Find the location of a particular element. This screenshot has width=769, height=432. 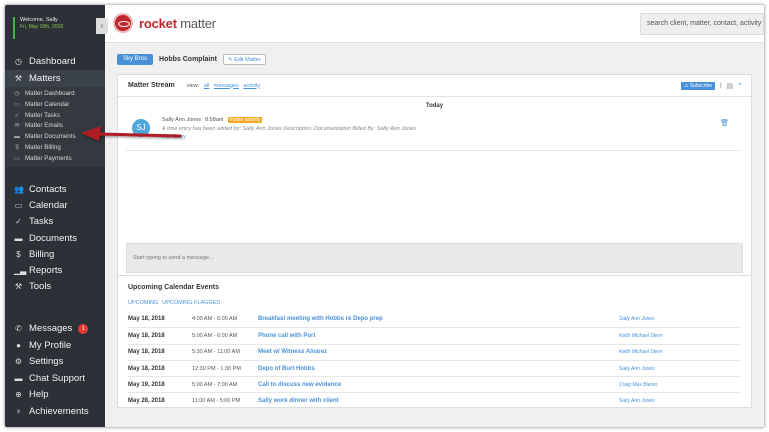

filter-activity-link: activity is located at coordinates (251, 86).